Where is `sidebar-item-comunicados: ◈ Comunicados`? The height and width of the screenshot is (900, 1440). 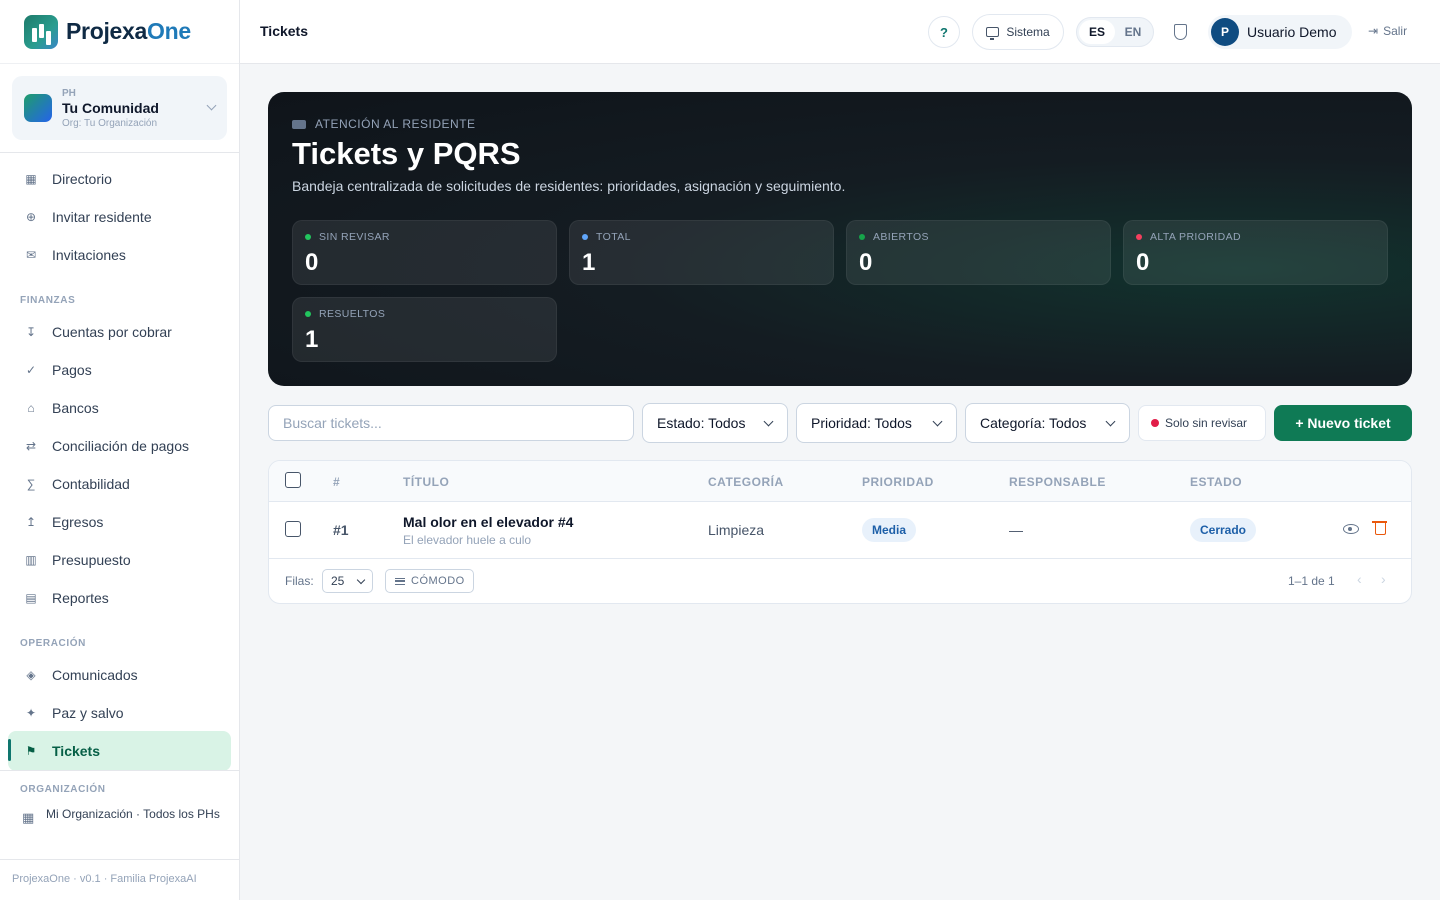 sidebar-item-comunicados: ◈ Comunicados is located at coordinates (119, 675).